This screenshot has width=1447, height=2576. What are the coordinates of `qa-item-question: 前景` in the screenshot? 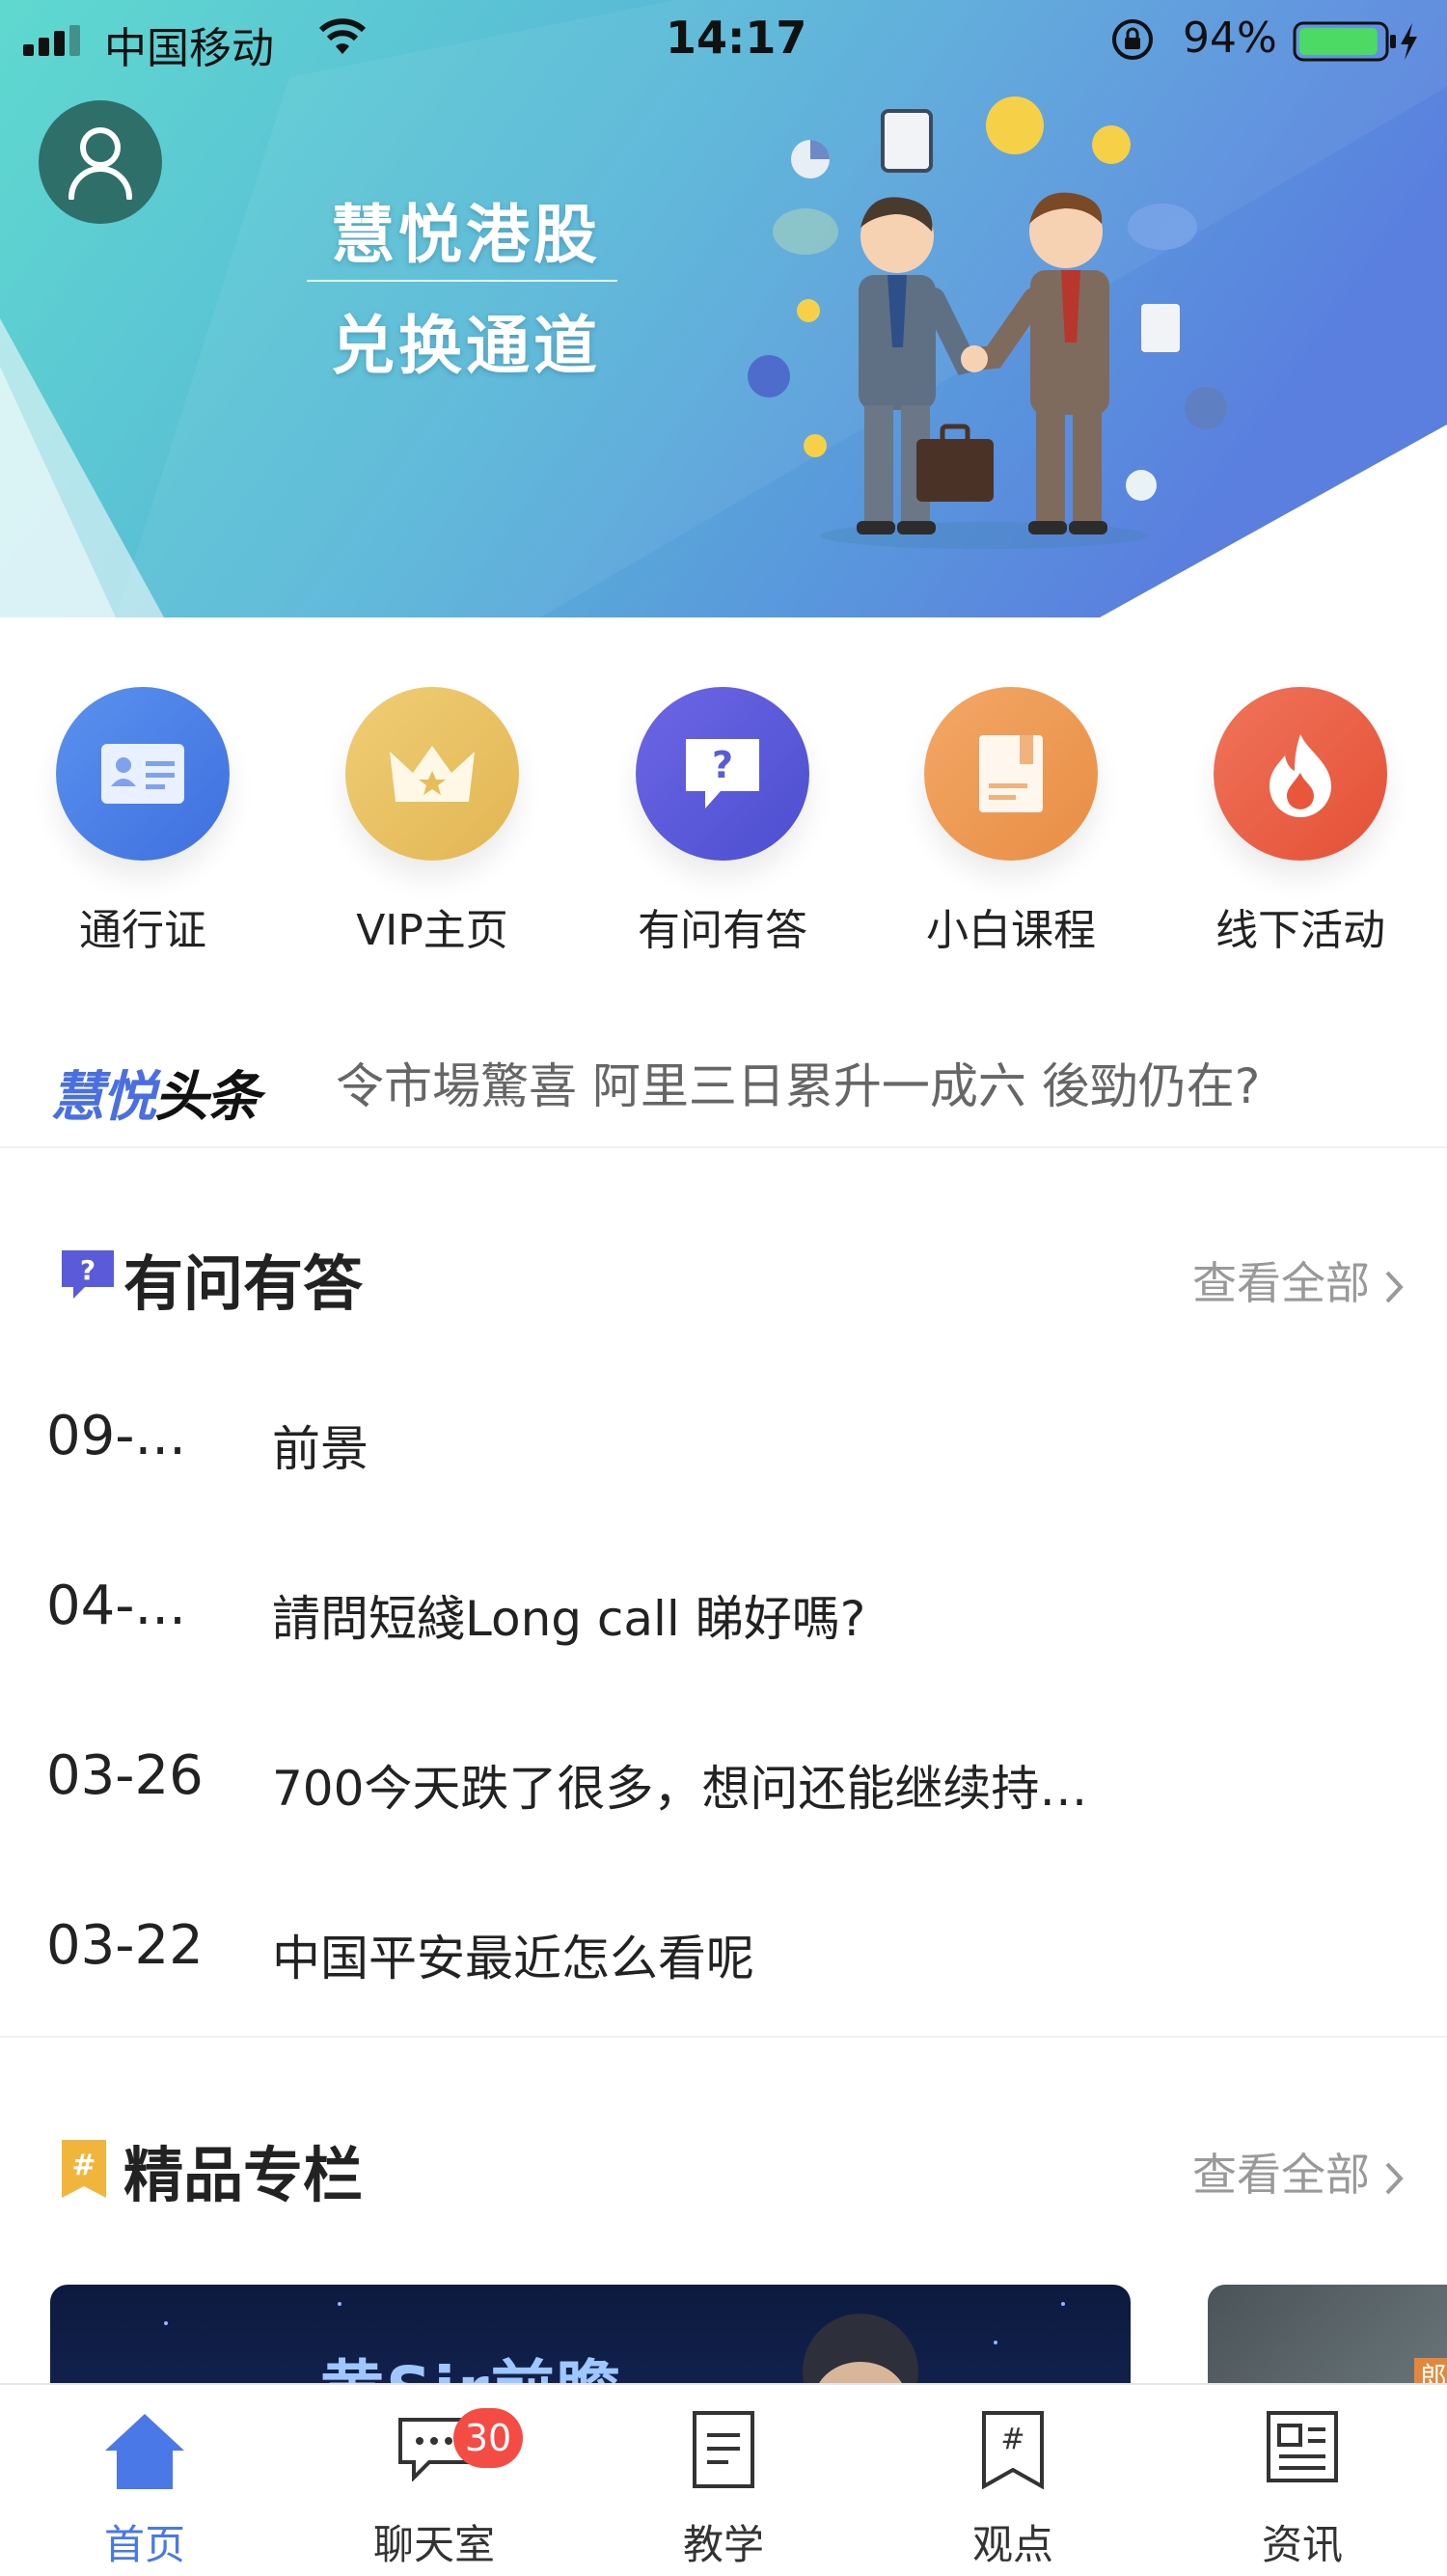 It's located at (320, 1449).